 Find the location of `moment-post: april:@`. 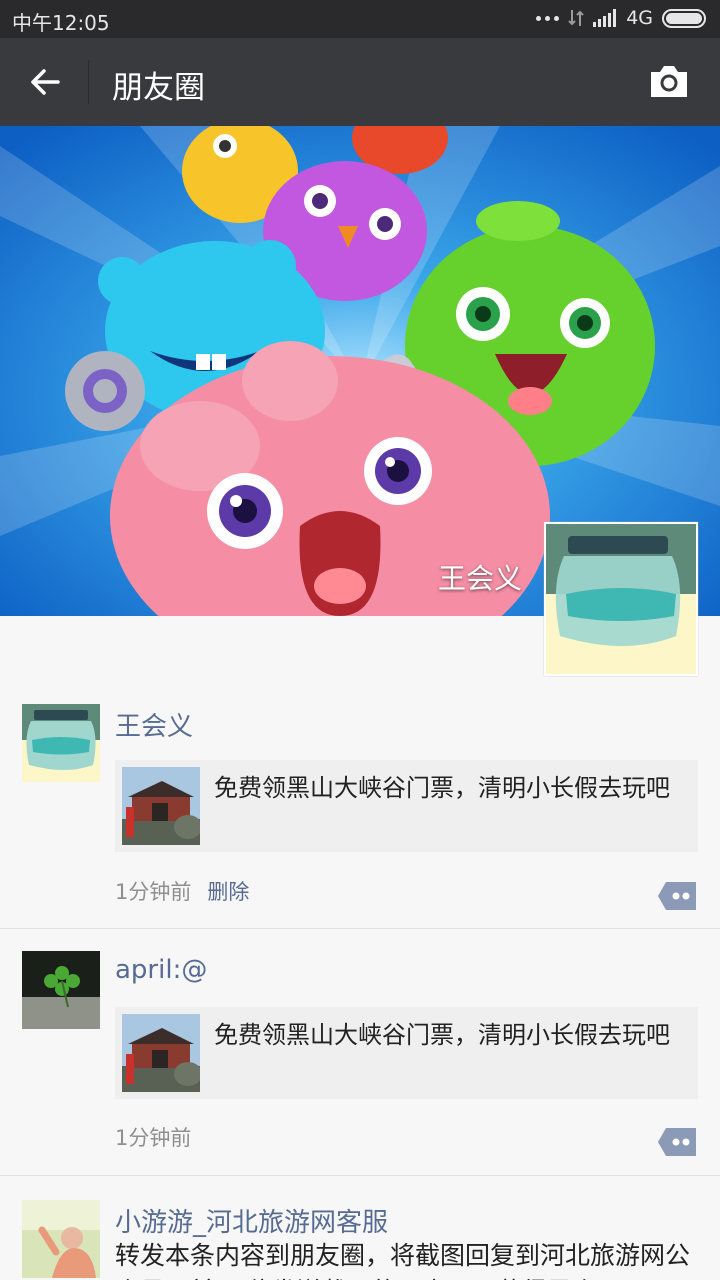

moment-post: april:@ is located at coordinates (360, 978).